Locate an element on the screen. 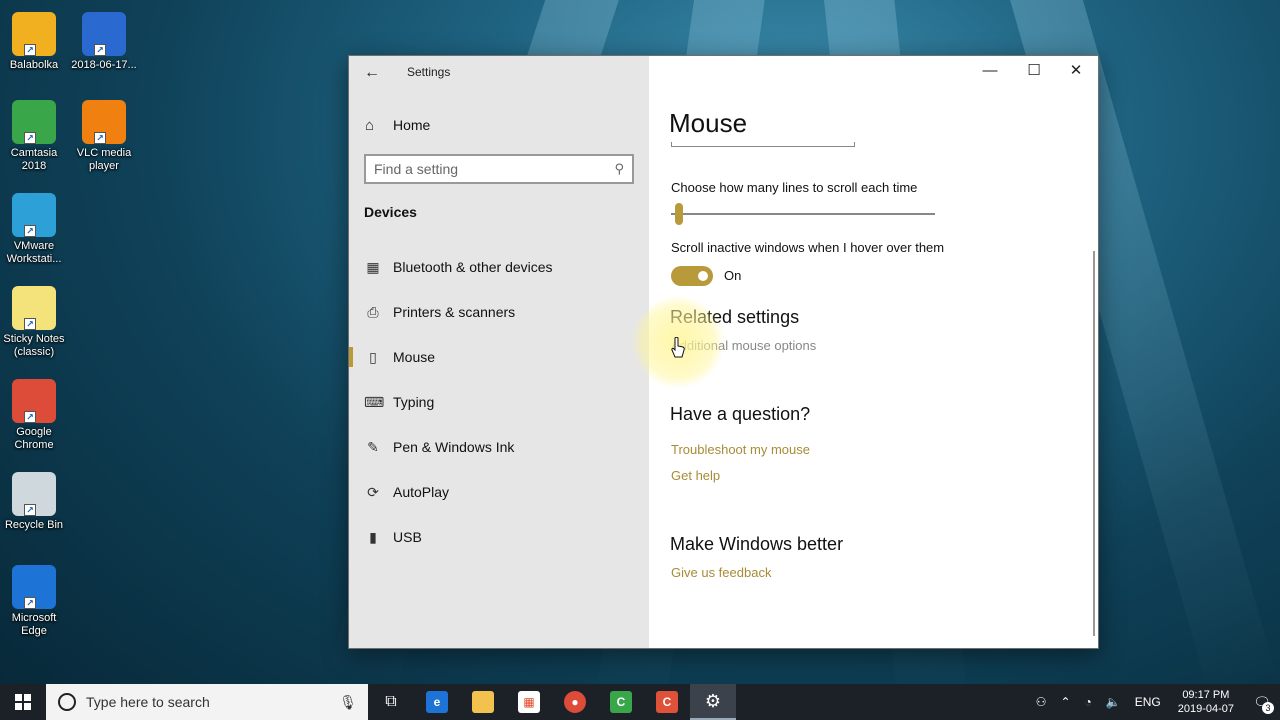 The width and height of the screenshot is (1280, 720). task-view-button: ⧉ is located at coordinates (391, 702).